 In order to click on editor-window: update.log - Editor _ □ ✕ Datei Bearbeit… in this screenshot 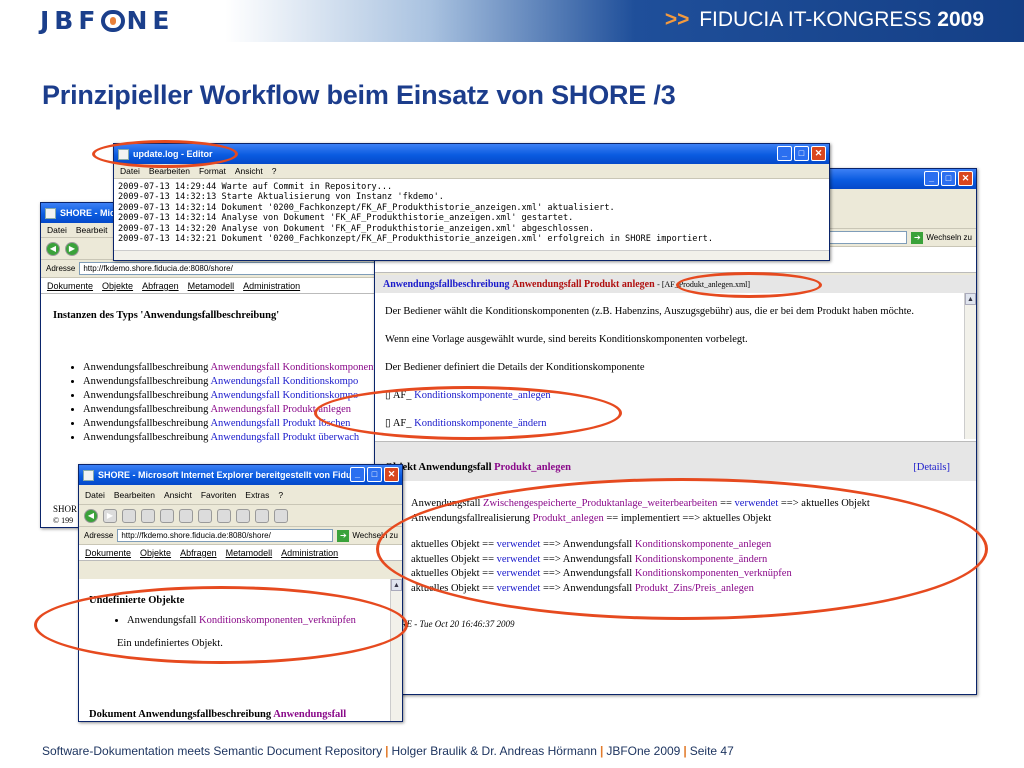, I will do `click(471, 202)`.